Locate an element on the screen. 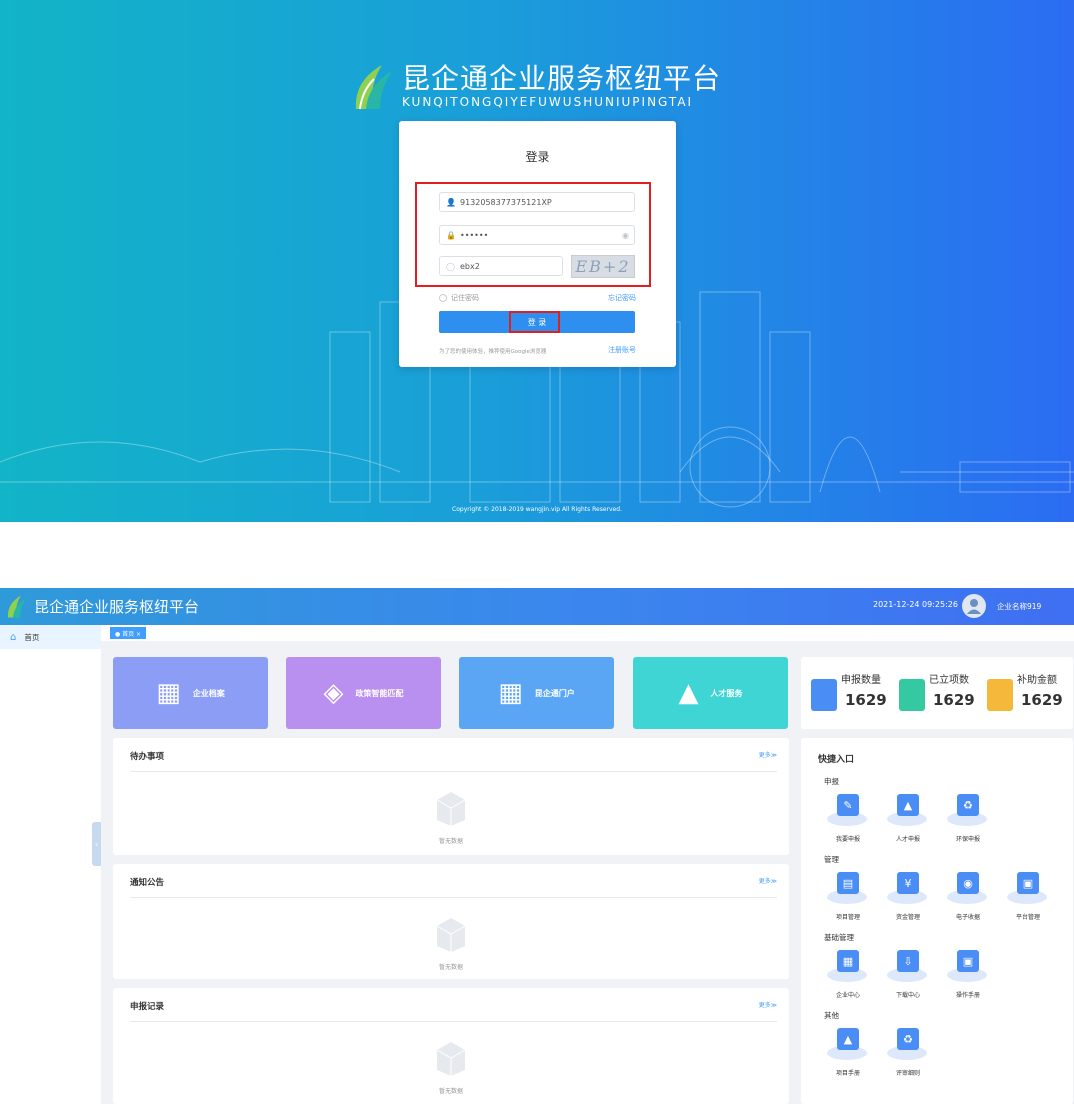  section-label: 申报 is located at coordinates (831, 781).